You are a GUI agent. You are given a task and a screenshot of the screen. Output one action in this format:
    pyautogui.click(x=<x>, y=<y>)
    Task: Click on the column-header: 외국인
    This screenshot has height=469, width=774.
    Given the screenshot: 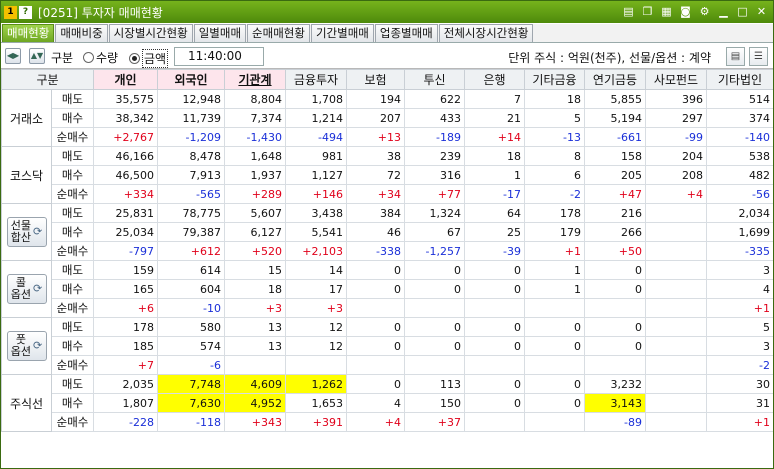 What is the action you would take?
    pyautogui.click(x=191, y=79)
    